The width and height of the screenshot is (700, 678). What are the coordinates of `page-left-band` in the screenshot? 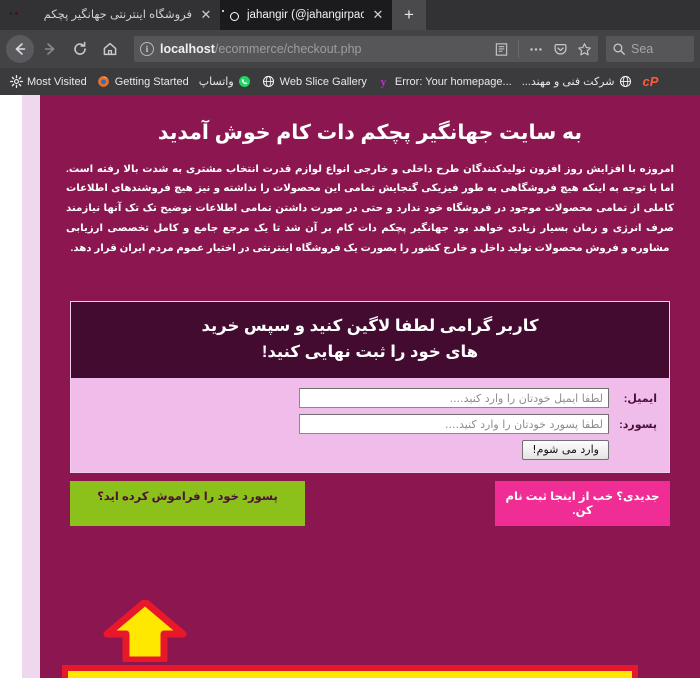 It's located at (31, 386).